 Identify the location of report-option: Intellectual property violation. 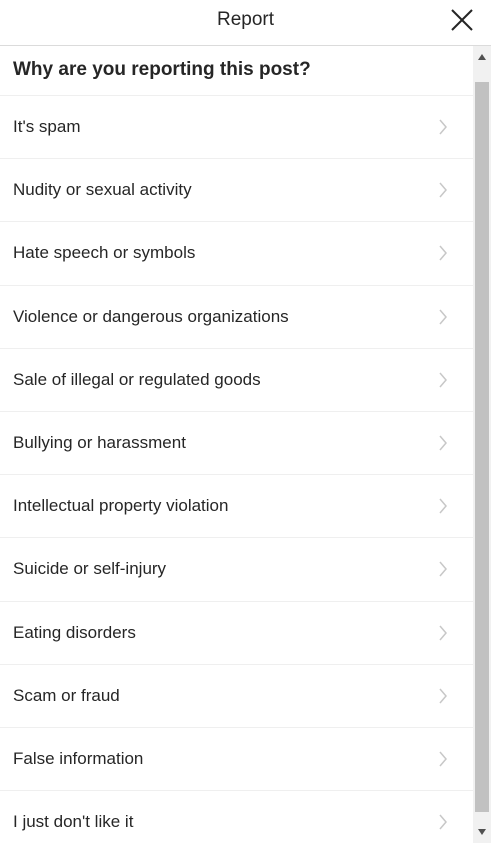
(236, 507).